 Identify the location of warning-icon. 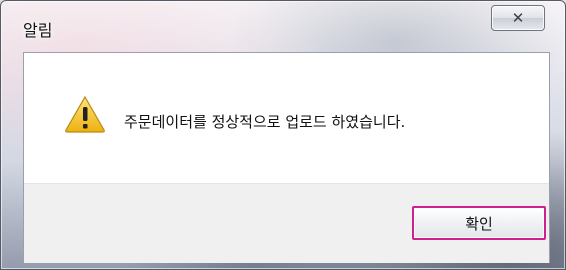
(85, 114).